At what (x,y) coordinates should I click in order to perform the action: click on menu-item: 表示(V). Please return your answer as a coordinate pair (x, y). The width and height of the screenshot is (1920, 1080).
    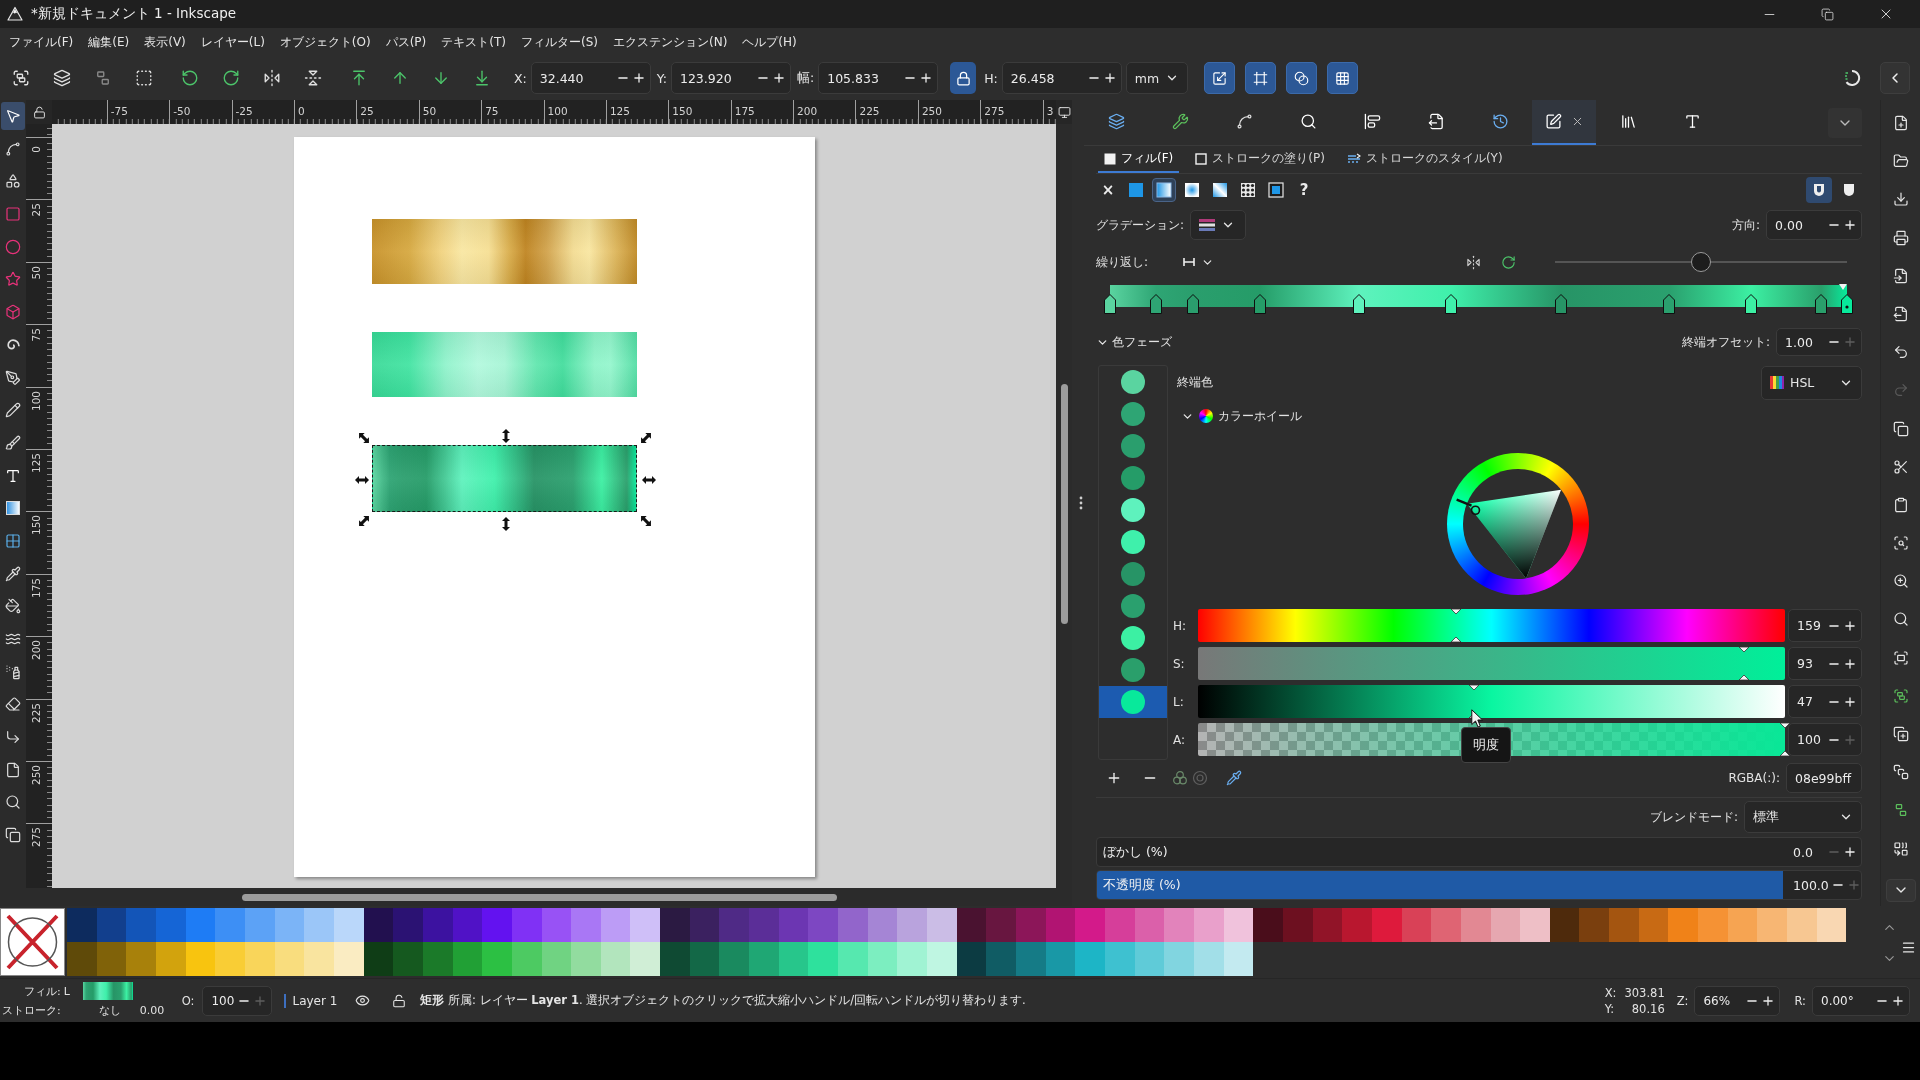
    Looking at the image, I should click on (165, 42).